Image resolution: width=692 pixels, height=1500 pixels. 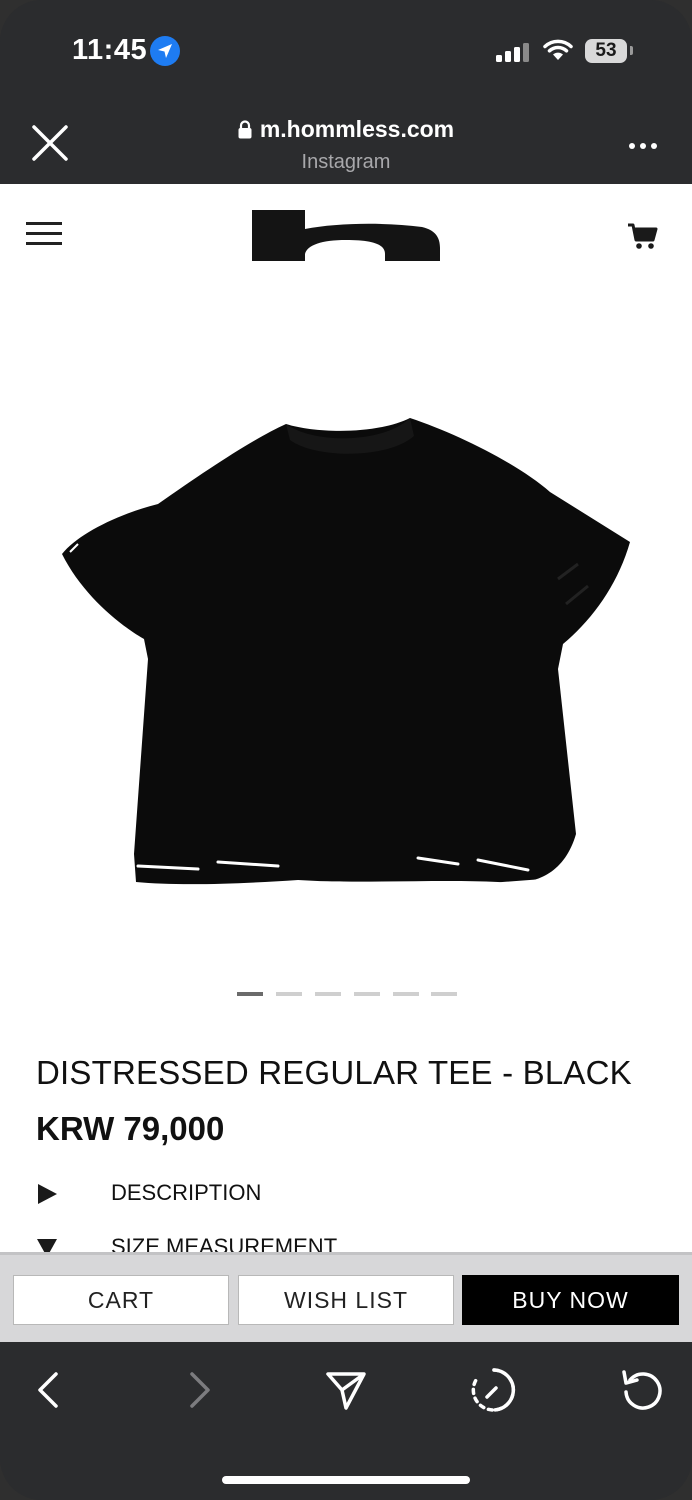 I want to click on product-price: KRW 79,000, so click(x=130, y=1128).